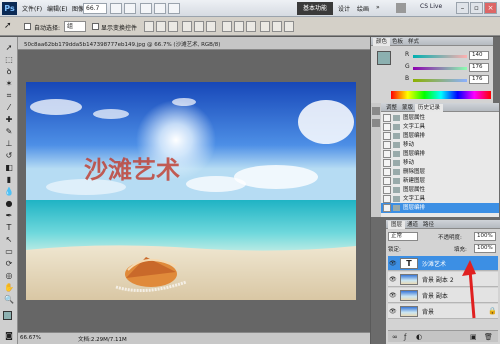 The width and height of the screenshot is (500, 344). I want to click on distribute-middle-icon, so click(239, 26).